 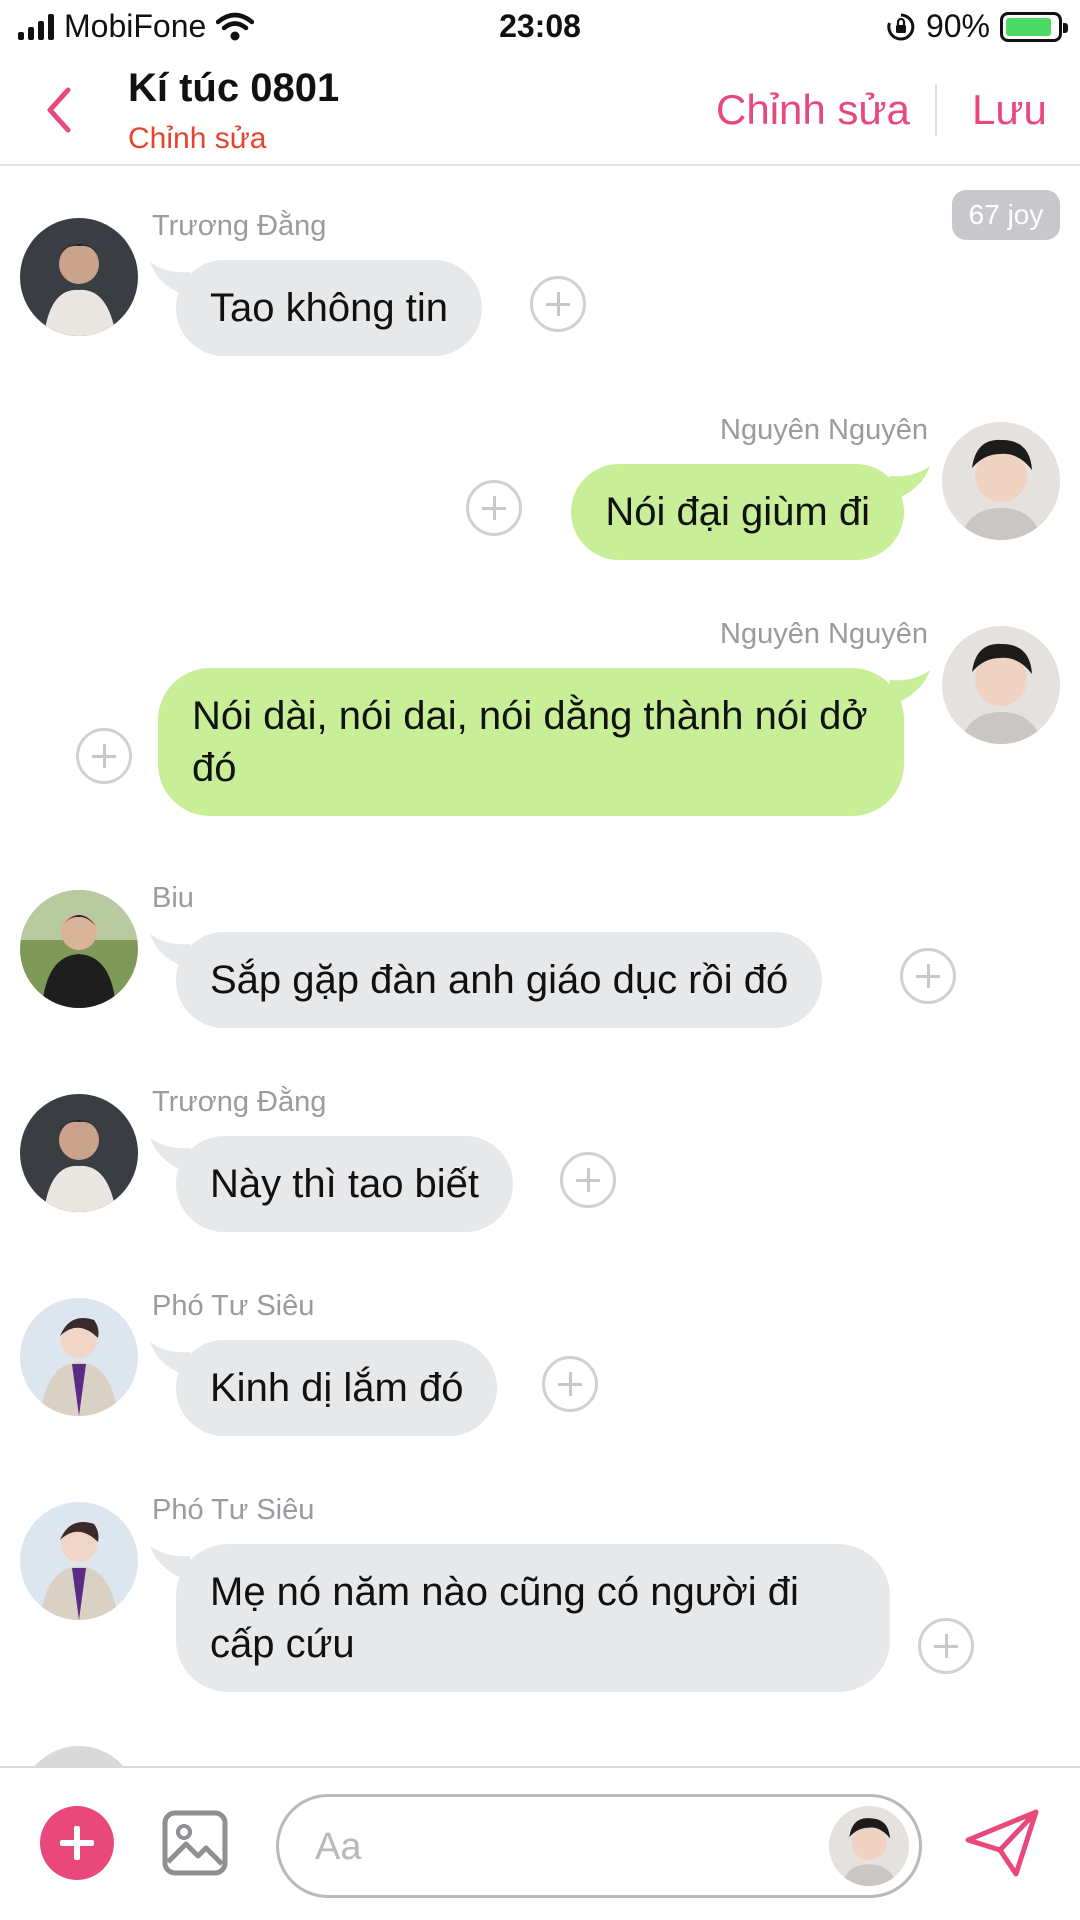 What do you see at coordinates (195, 1843) in the screenshot?
I see `image-icon` at bounding box center [195, 1843].